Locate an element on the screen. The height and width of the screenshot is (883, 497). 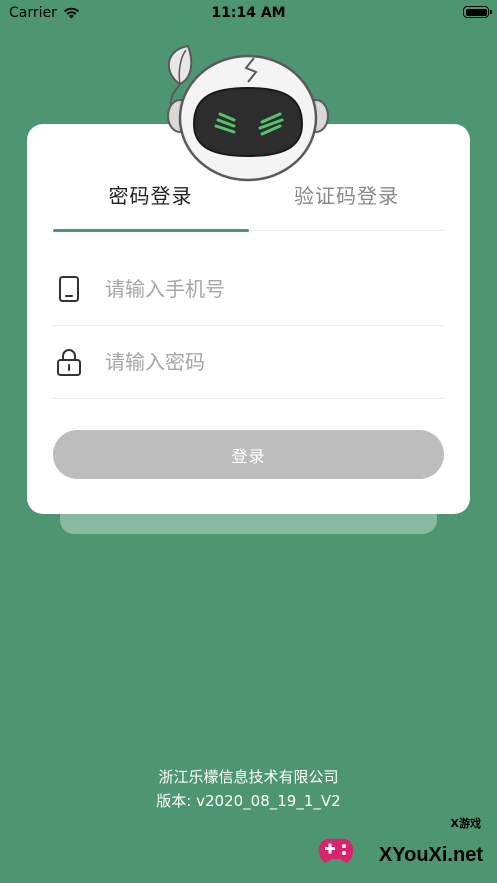
active-tab-indicator is located at coordinates (151, 230).